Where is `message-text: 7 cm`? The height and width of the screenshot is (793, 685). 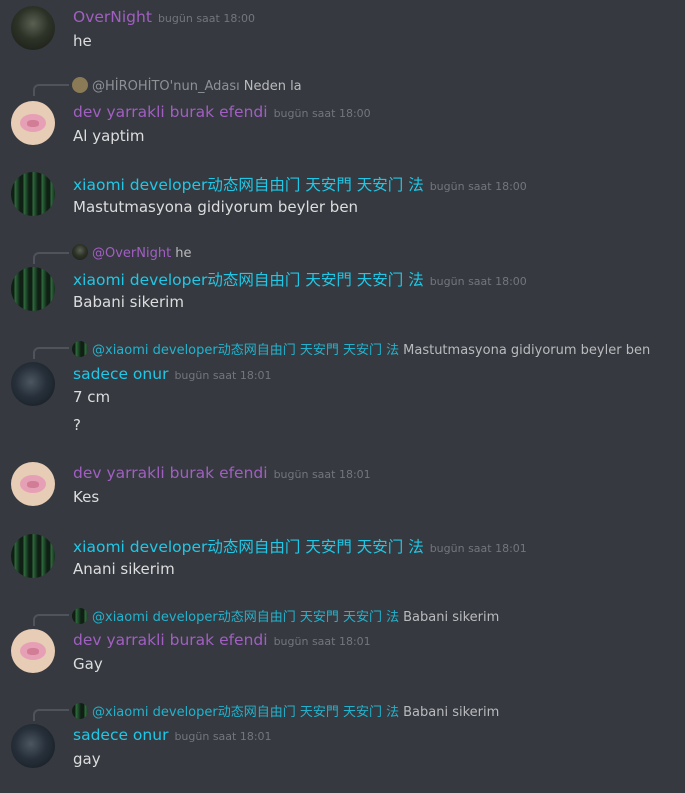
message-text: 7 cm is located at coordinates (92, 397).